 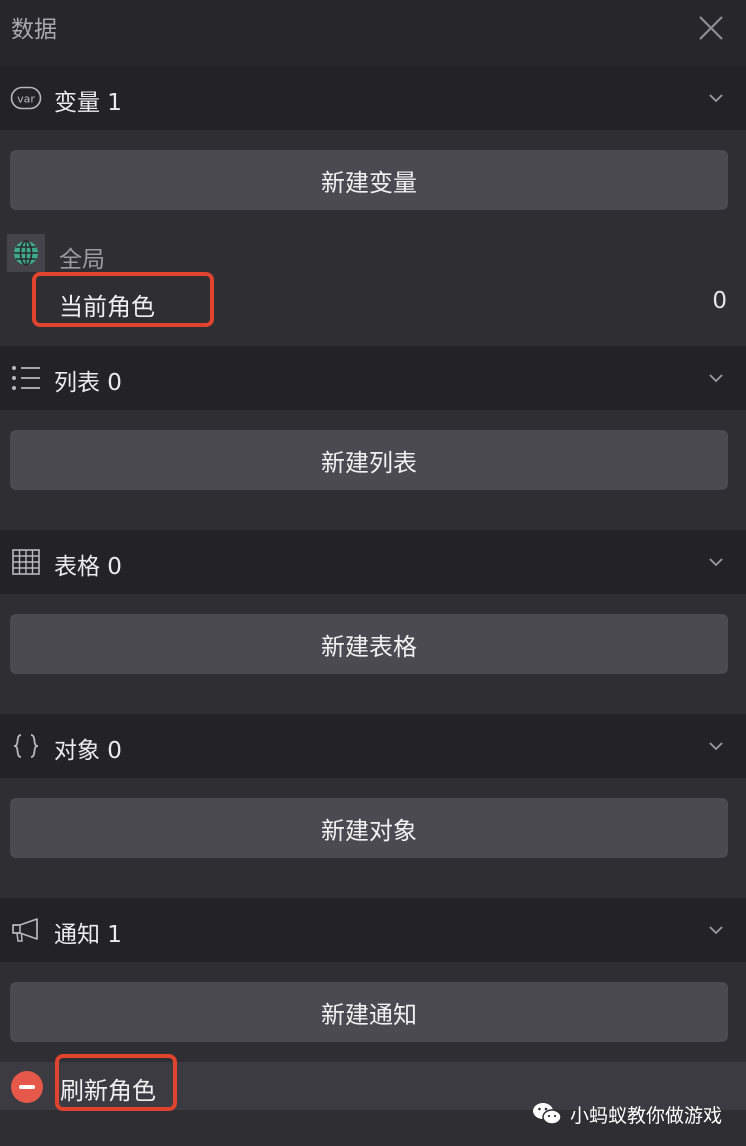 What do you see at coordinates (645, 1115) in the screenshot?
I see `watermark-text: 小蚂蚁教你做游戏` at bounding box center [645, 1115].